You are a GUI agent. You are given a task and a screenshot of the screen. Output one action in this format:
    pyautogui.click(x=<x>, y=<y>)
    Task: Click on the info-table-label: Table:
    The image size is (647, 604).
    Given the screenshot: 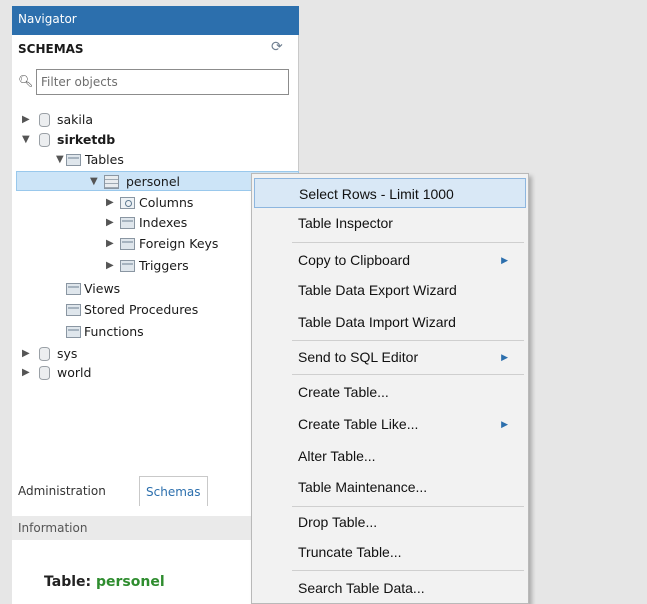 What is the action you would take?
    pyautogui.click(x=68, y=582)
    